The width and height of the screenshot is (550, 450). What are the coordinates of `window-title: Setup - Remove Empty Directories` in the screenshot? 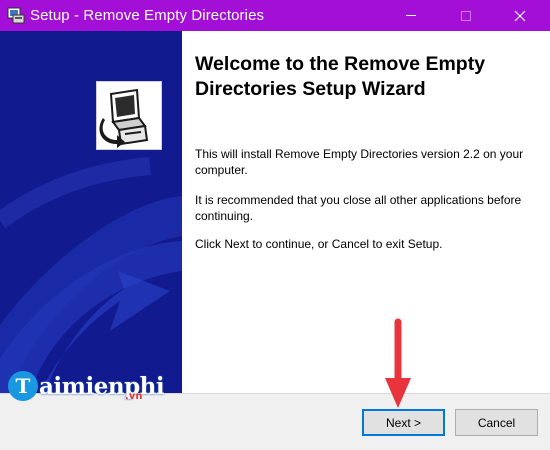 It's located at (147, 15).